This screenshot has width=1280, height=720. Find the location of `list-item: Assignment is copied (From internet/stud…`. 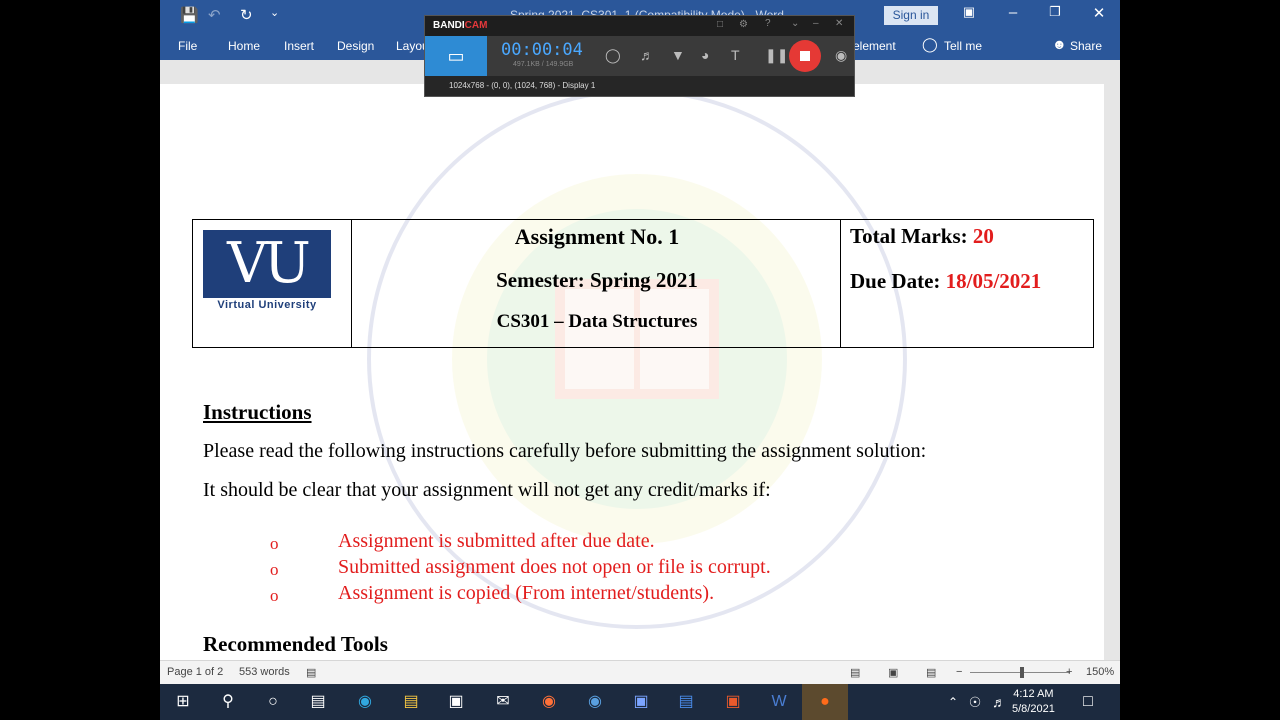

list-item: Assignment is copied (From internet/stud… is located at coordinates (526, 593).